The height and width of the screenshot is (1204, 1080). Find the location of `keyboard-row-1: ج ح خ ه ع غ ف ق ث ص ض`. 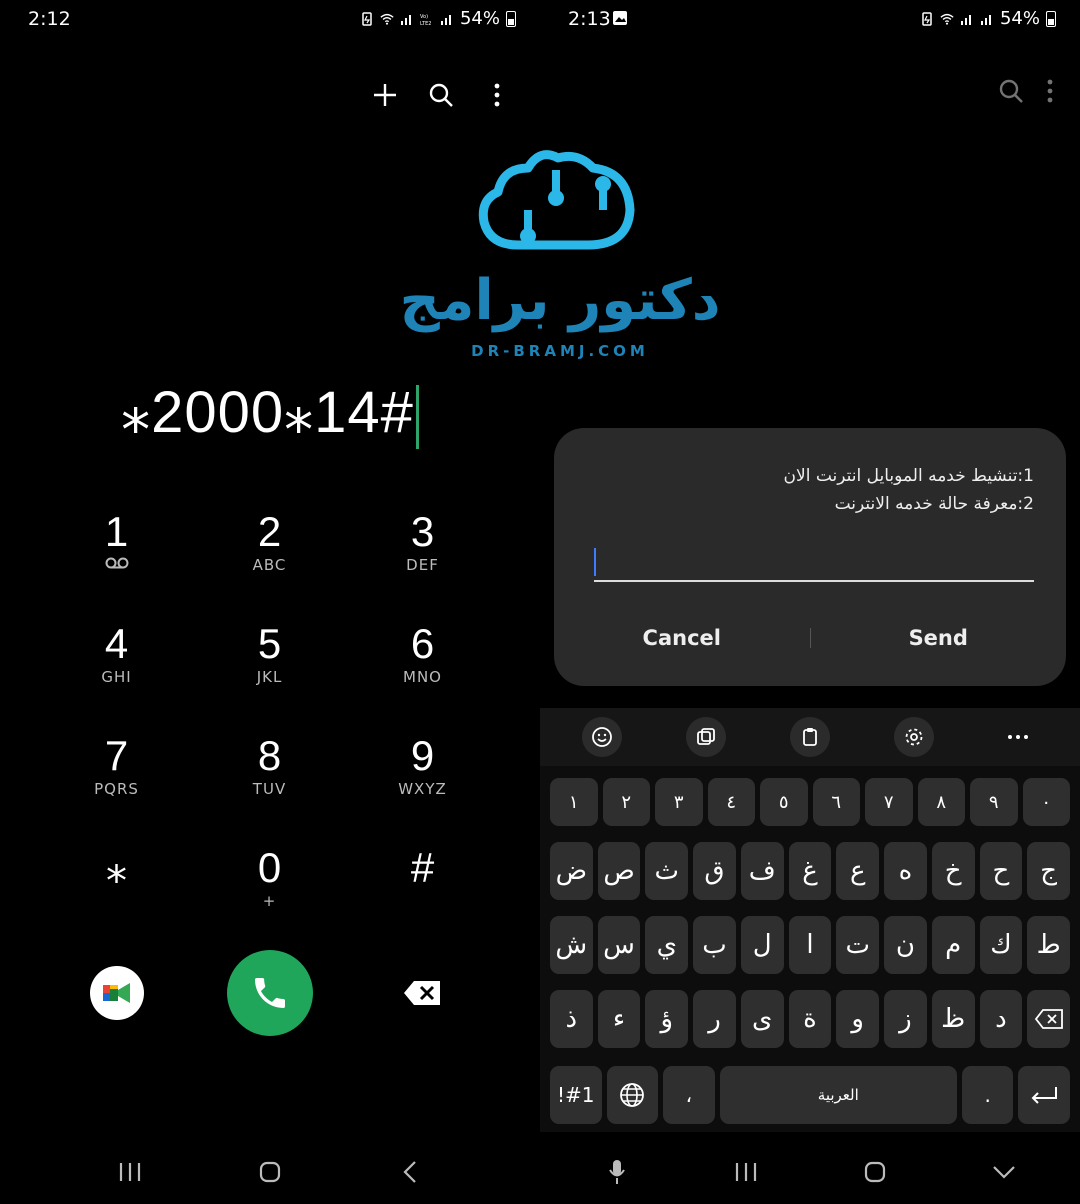

keyboard-row-1: ج ح خ ه ع غ ف ق ث ص ض is located at coordinates (809, 871).